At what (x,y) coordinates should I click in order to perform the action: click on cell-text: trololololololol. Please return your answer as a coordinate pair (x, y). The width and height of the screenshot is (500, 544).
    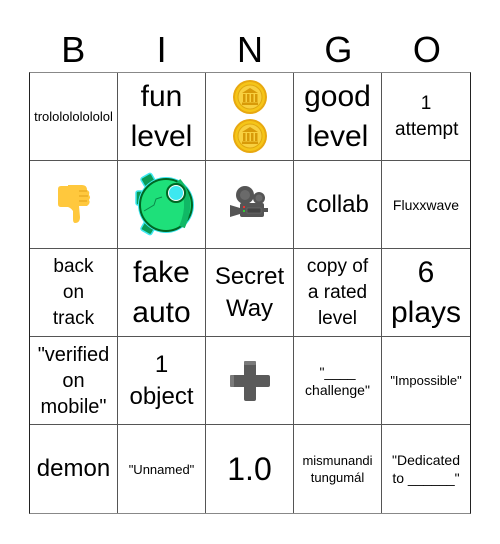
    Looking at the image, I should click on (73, 116).